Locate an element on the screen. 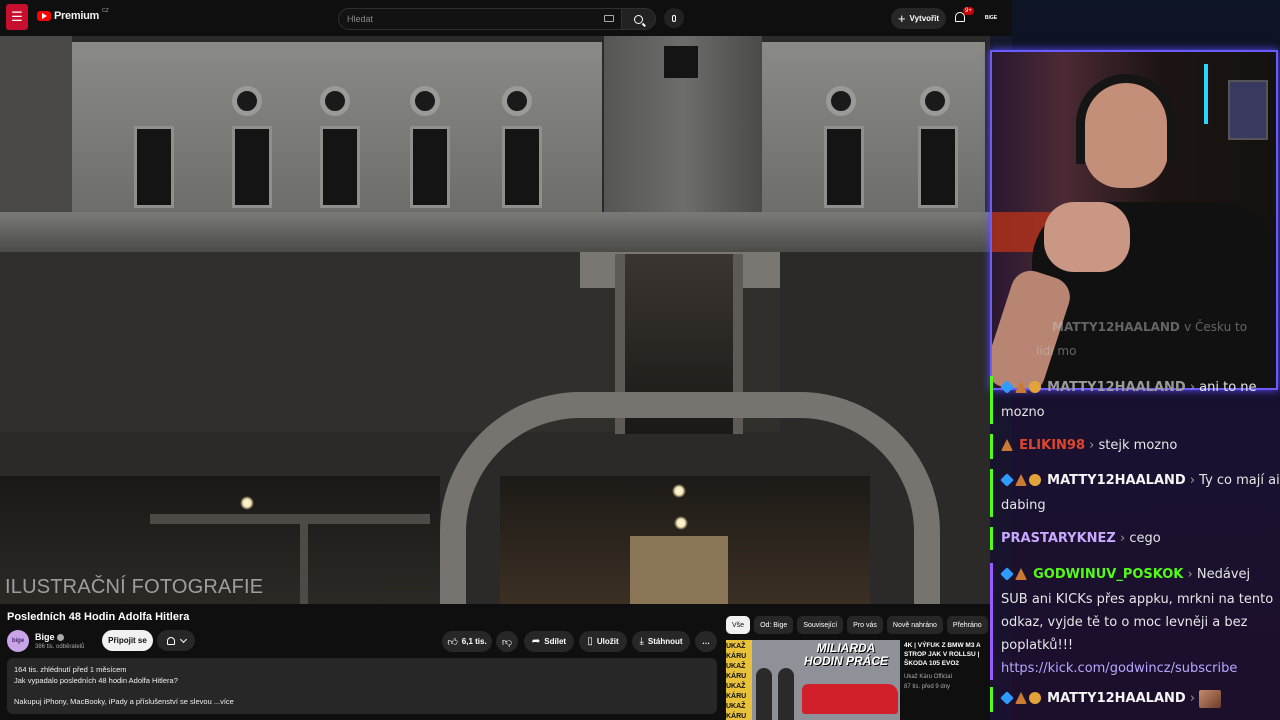  like-count: 6,1 tis. is located at coordinates (474, 641).